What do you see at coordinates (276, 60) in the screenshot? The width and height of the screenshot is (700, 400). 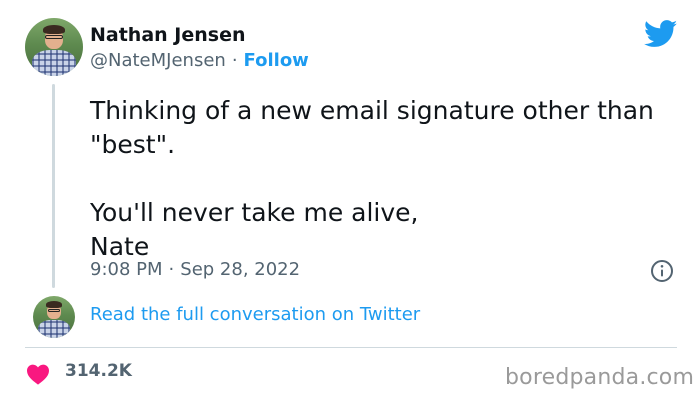 I see `follow-button: Follow` at bounding box center [276, 60].